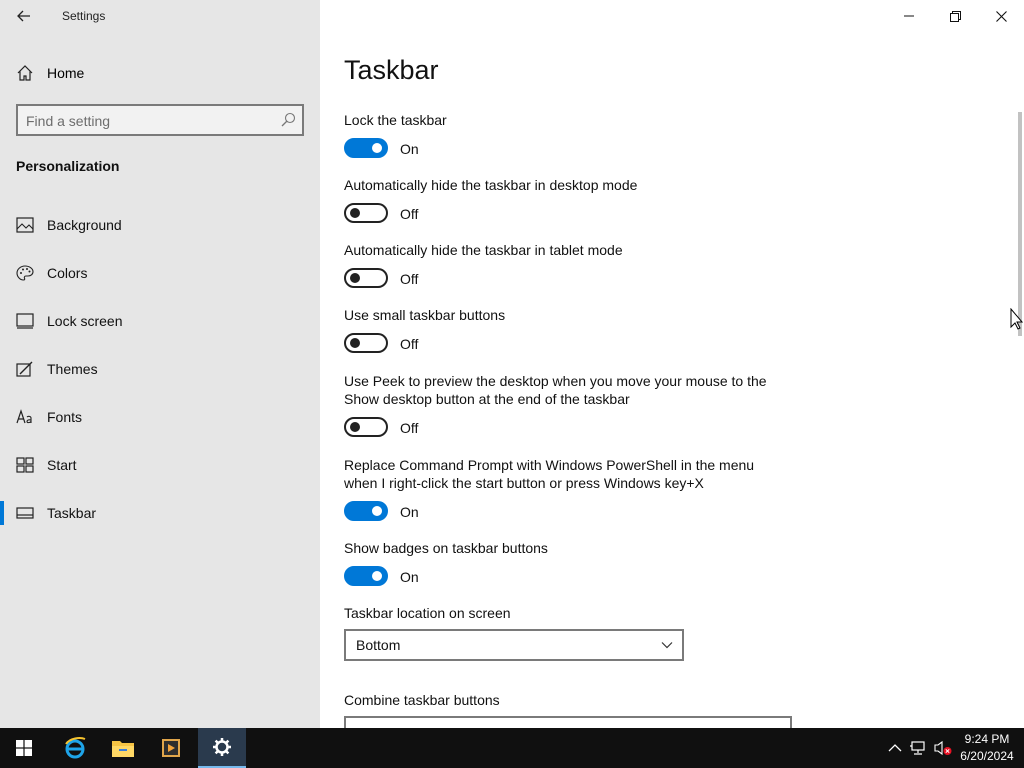 This screenshot has height=768, width=1024. I want to click on setting-label: Lock the taskbar, so click(395, 120).